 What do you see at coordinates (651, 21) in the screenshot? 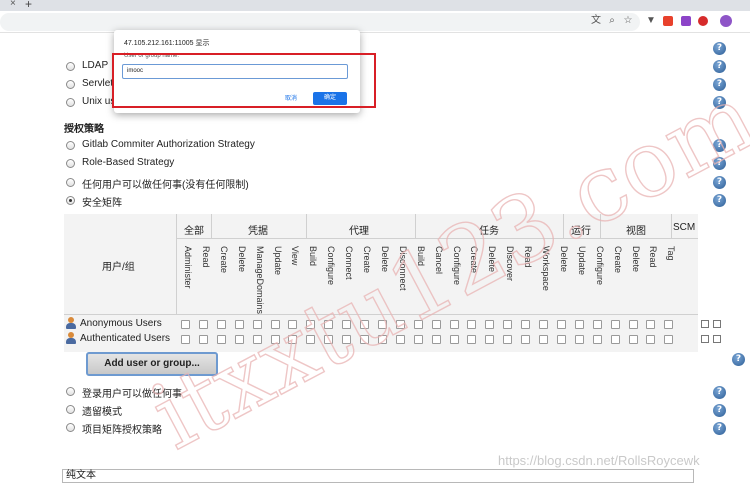
I see `extension-icon: ▼` at bounding box center [651, 21].